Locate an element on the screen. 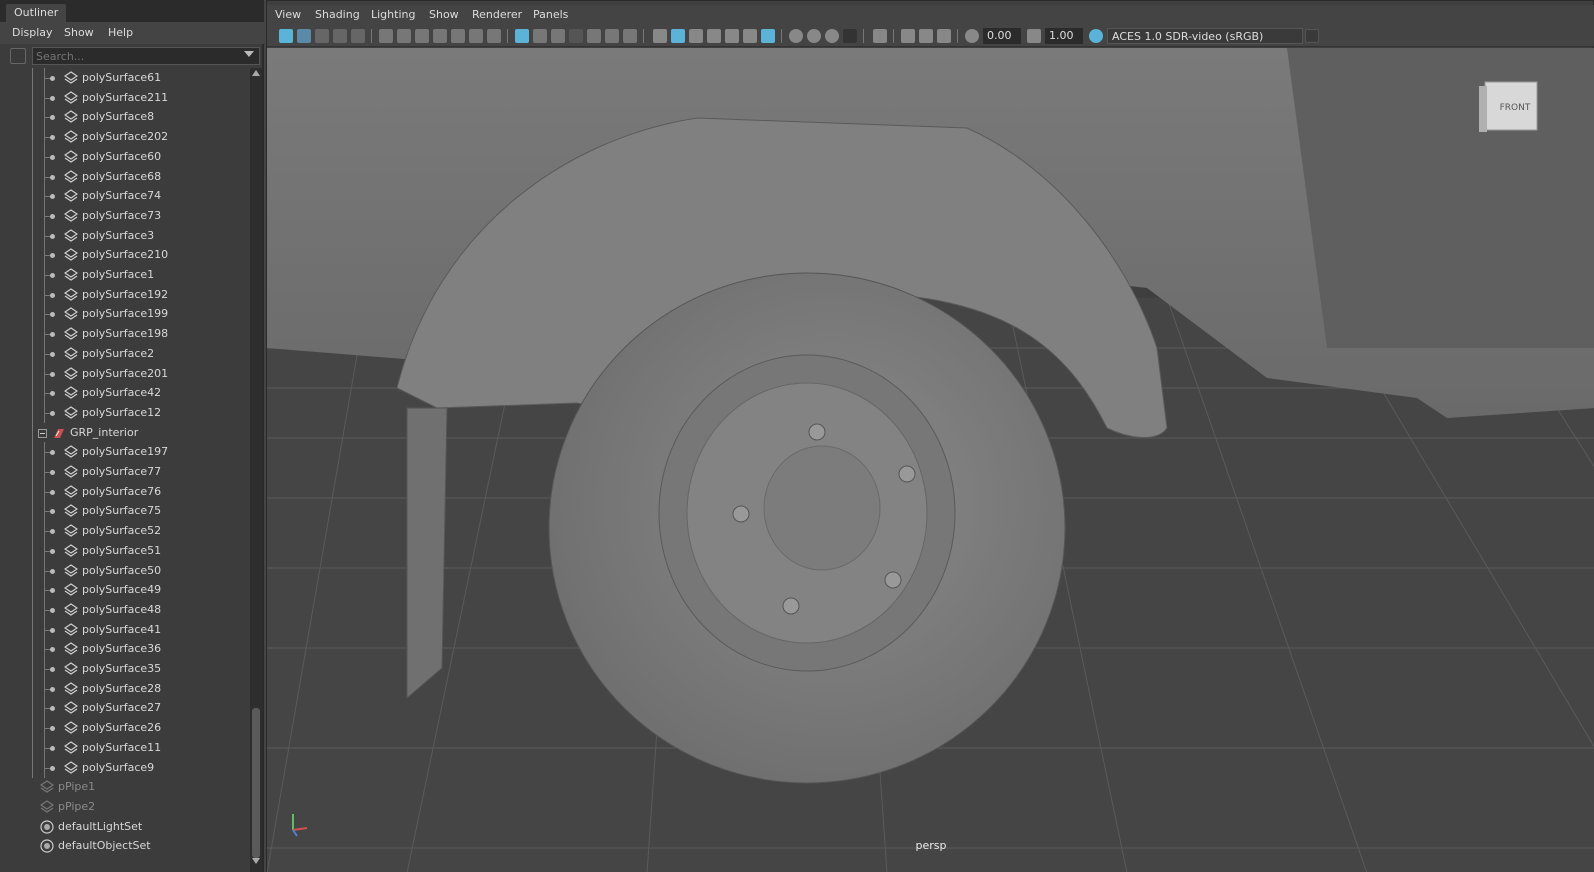 The image size is (1594, 872). outliner-tab: Outliner is located at coordinates (36, 13).